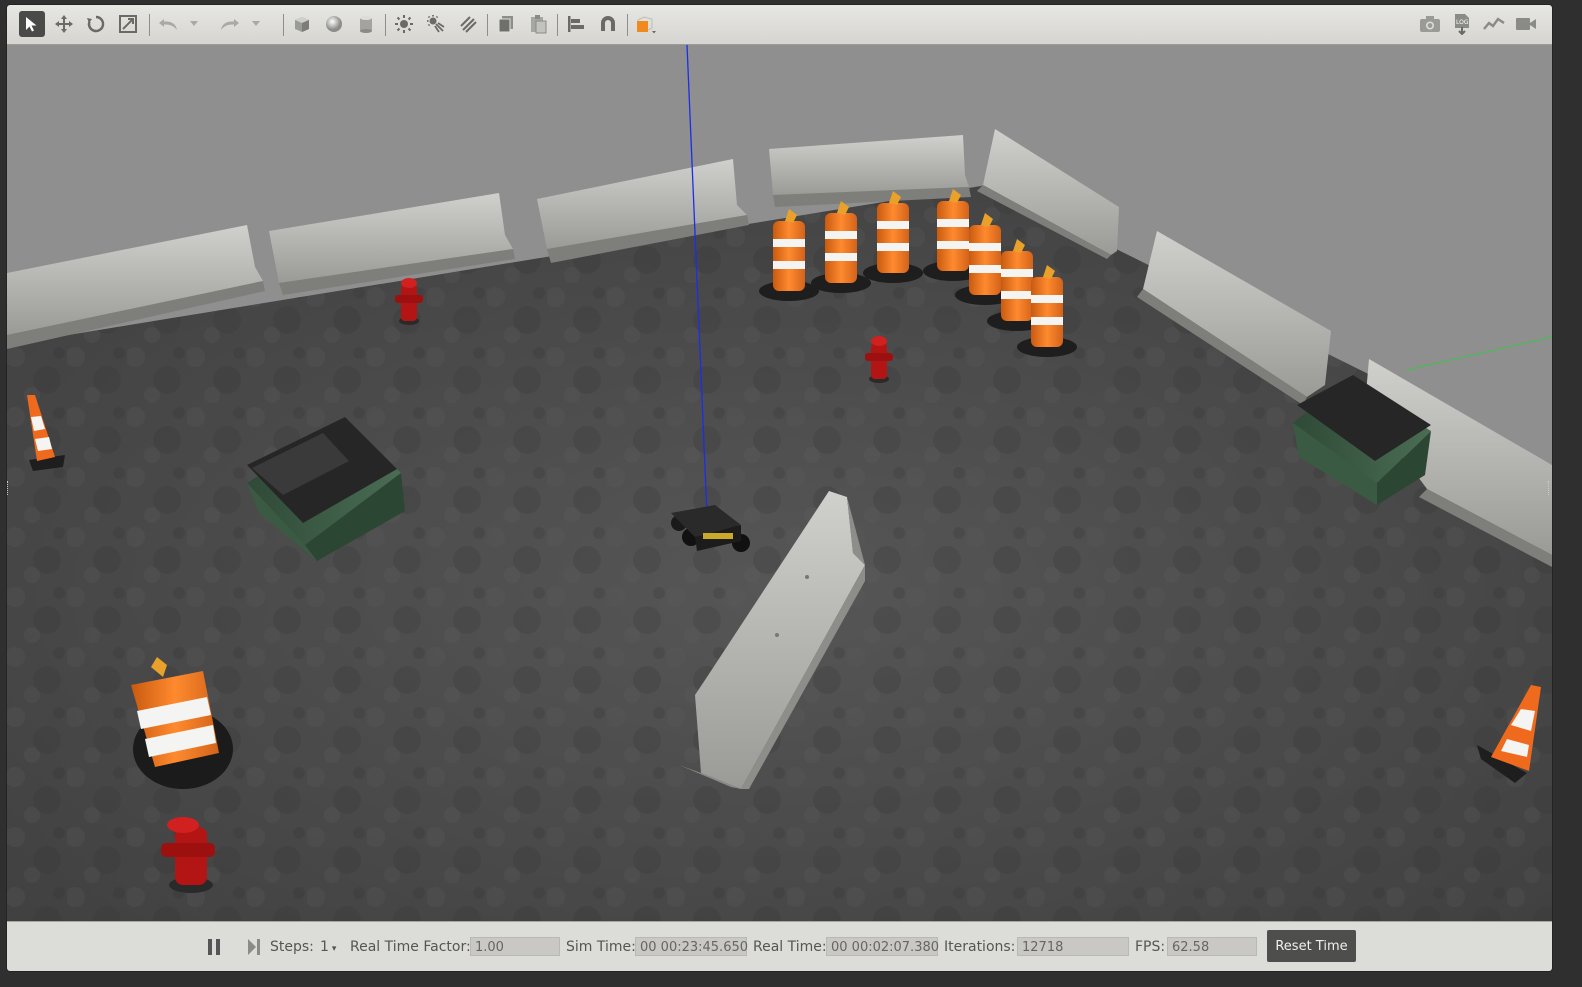 The image size is (1582, 987). What do you see at coordinates (1550, 488) in the screenshot?
I see `right-panel-grip` at bounding box center [1550, 488].